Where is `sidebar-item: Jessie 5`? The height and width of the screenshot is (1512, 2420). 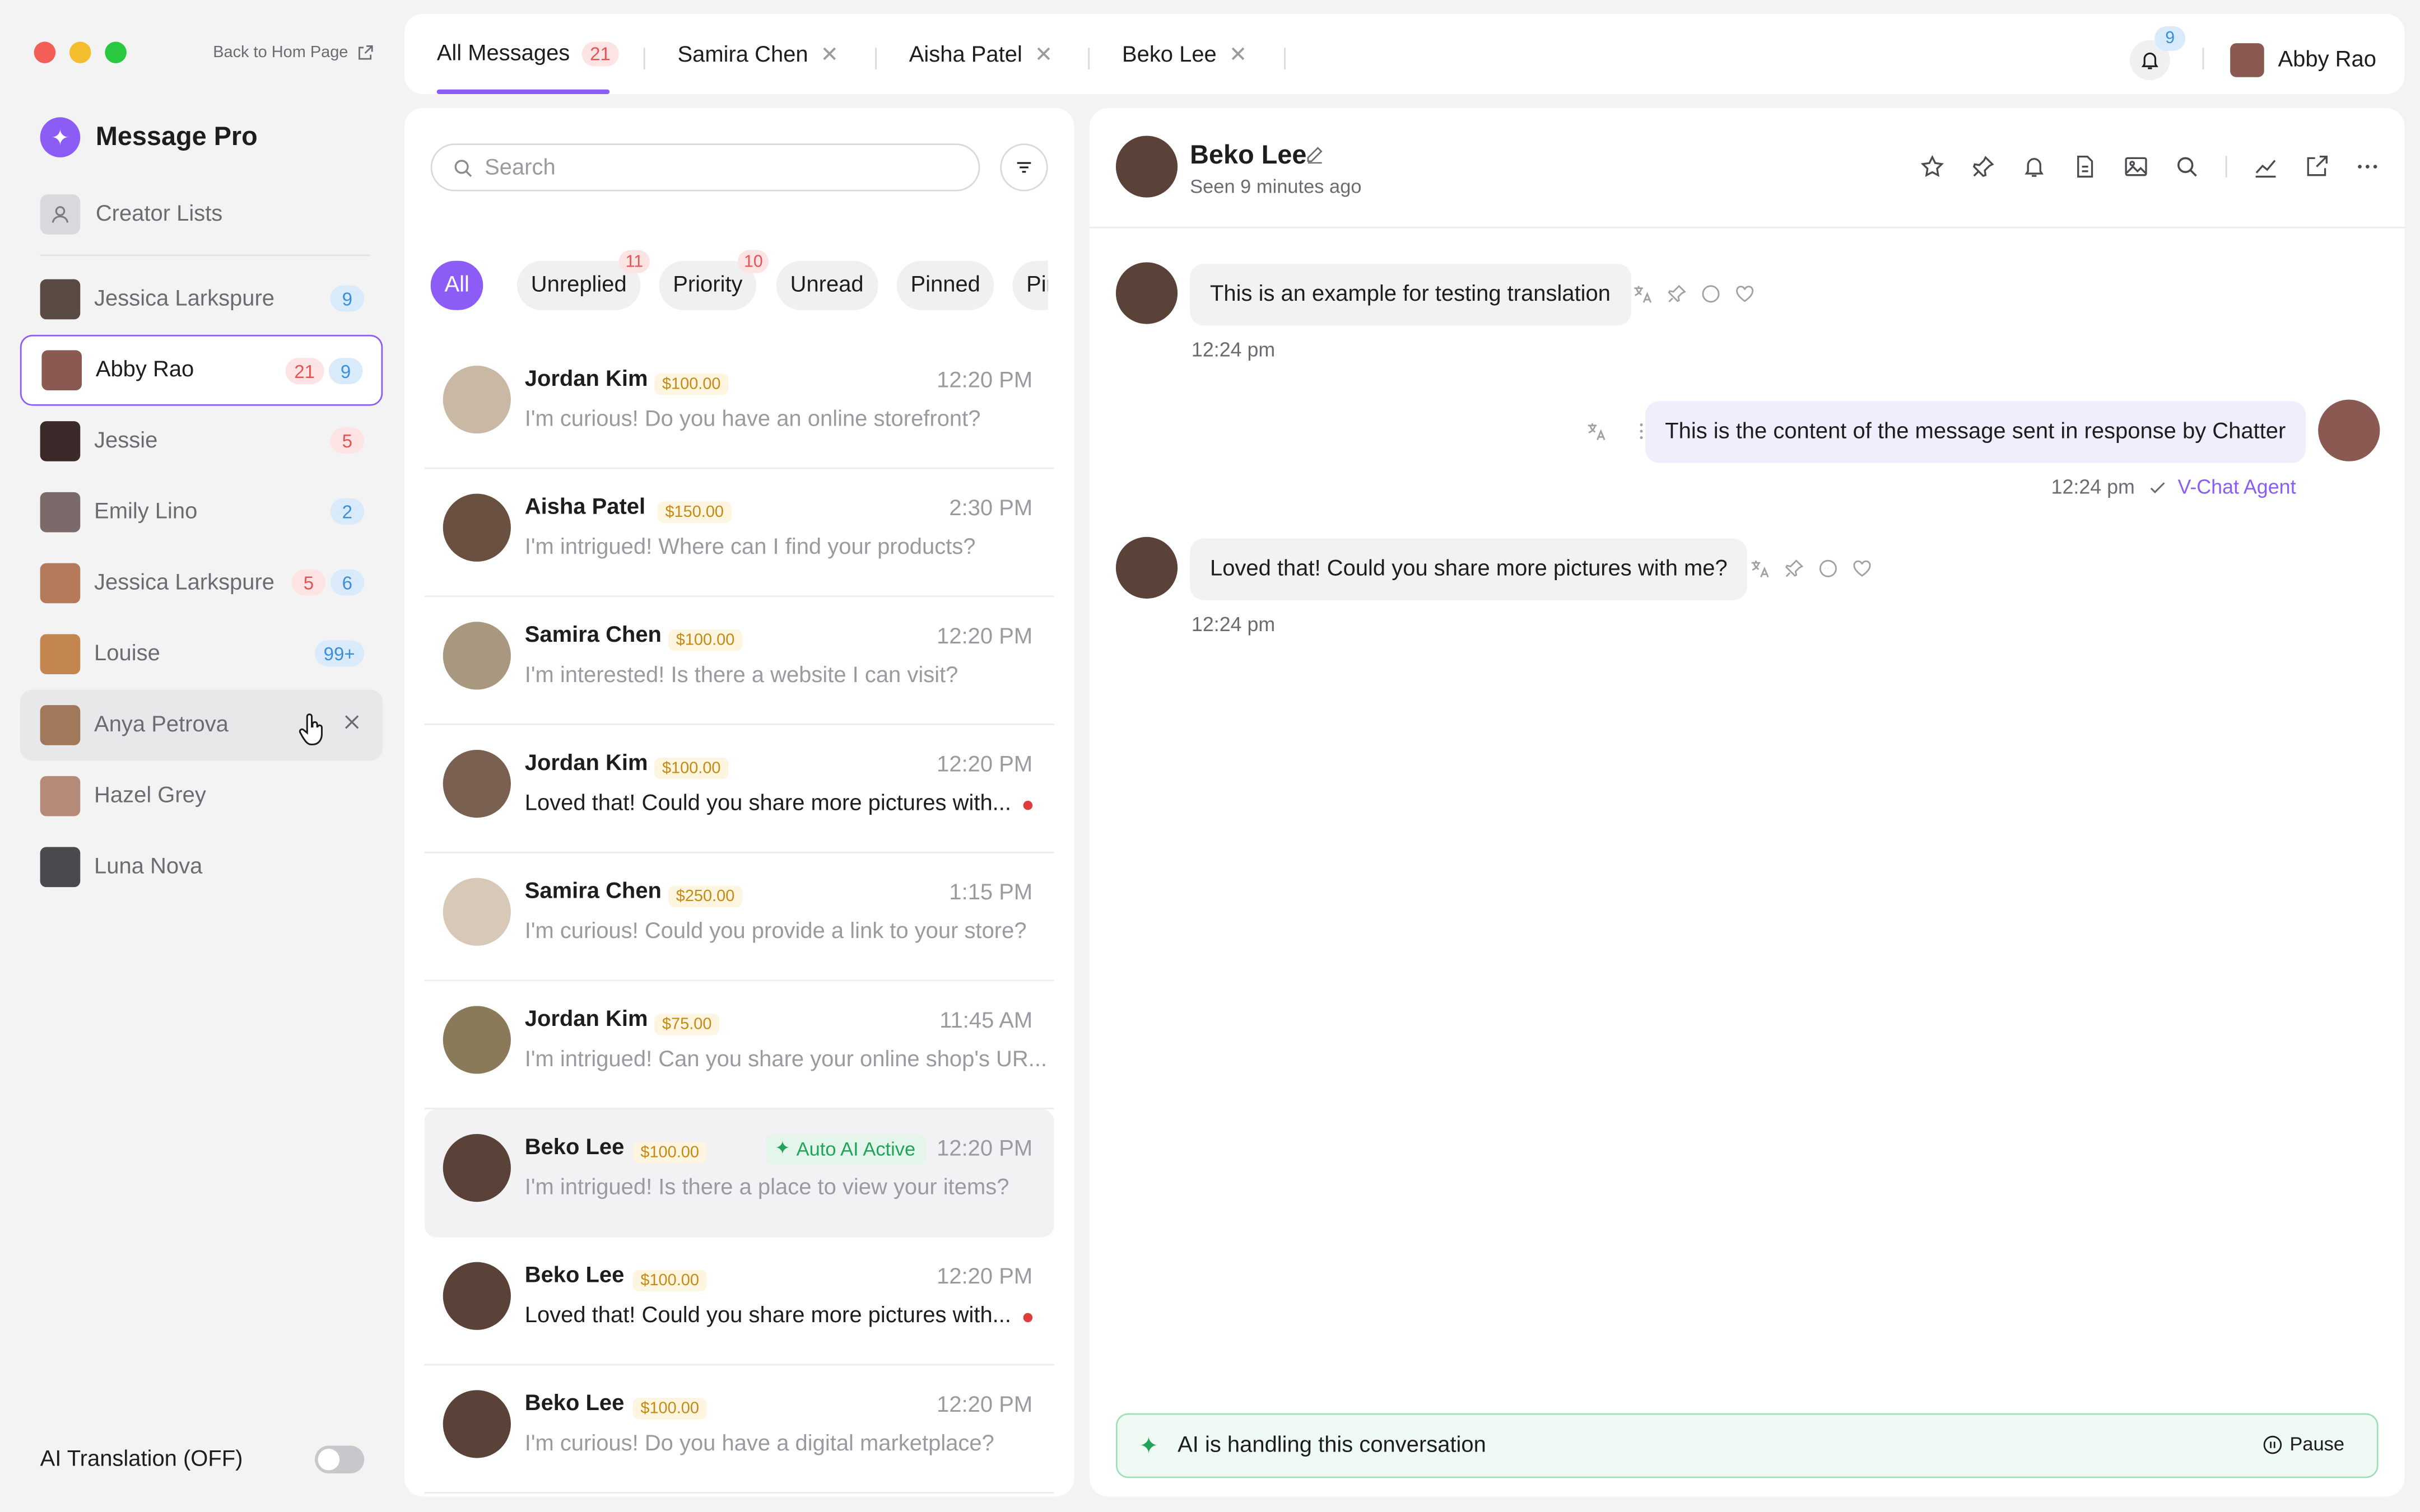
sidebar-item: Jessie 5 is located at coordinates (202, 442).